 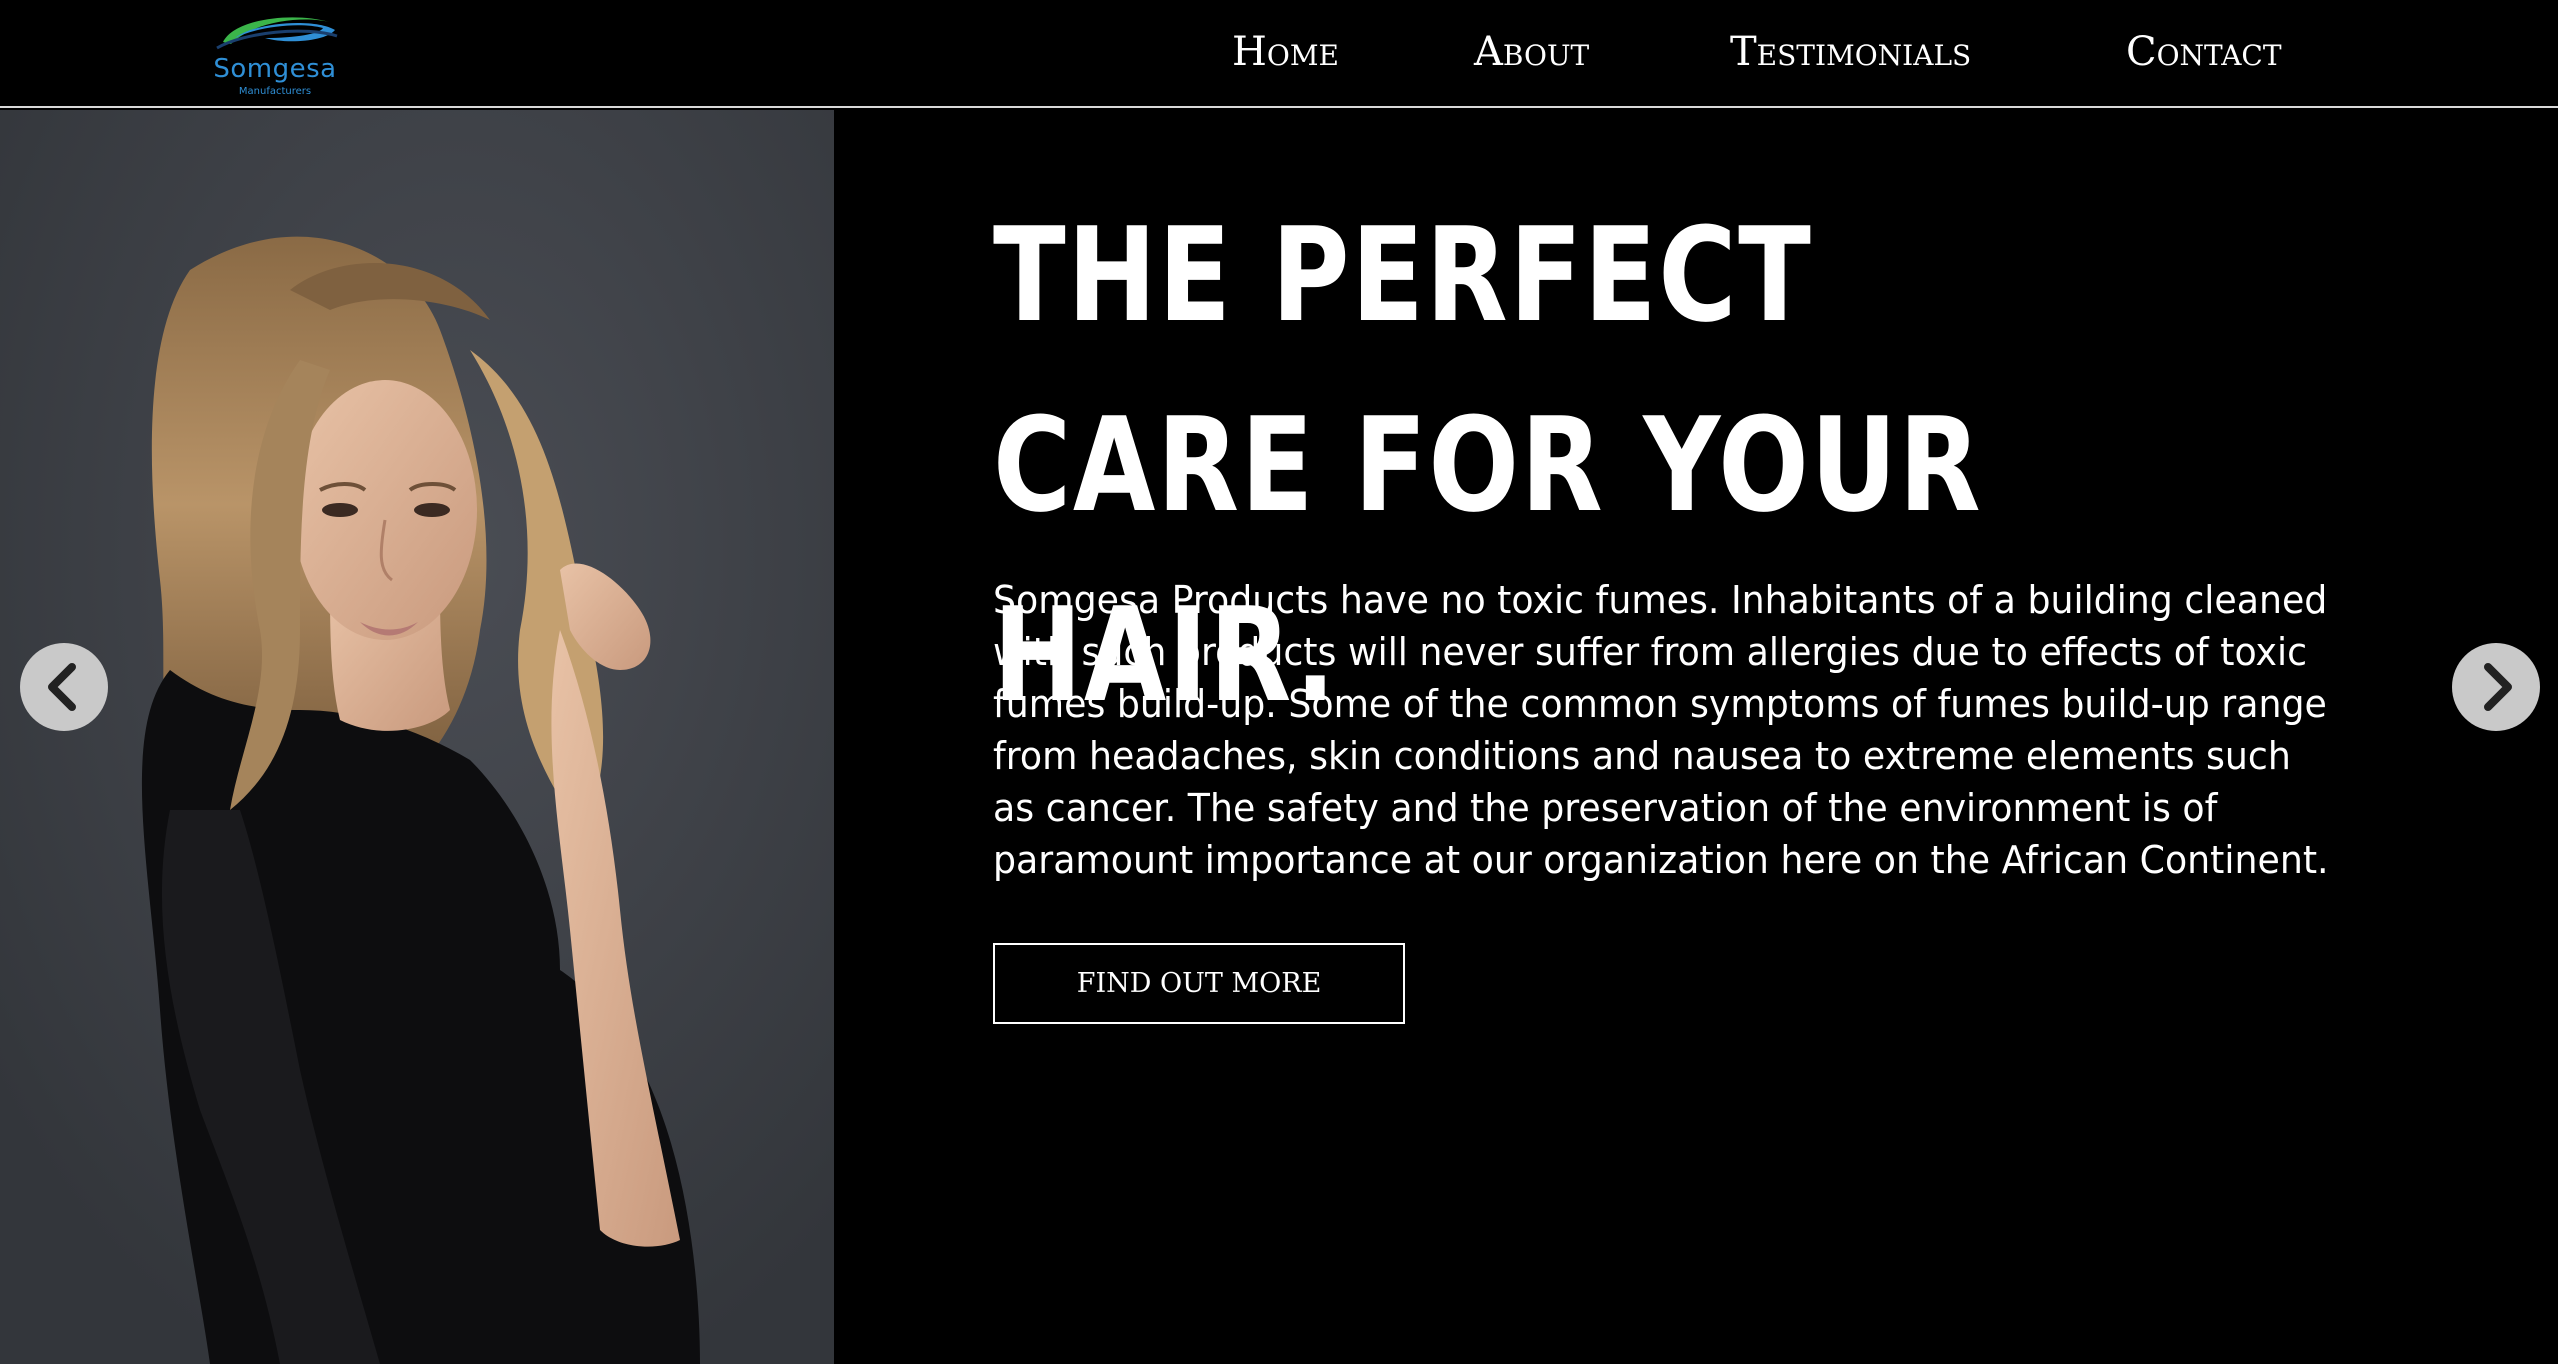 I want to click on carousel-prev-button, so click(x=64, y=687).